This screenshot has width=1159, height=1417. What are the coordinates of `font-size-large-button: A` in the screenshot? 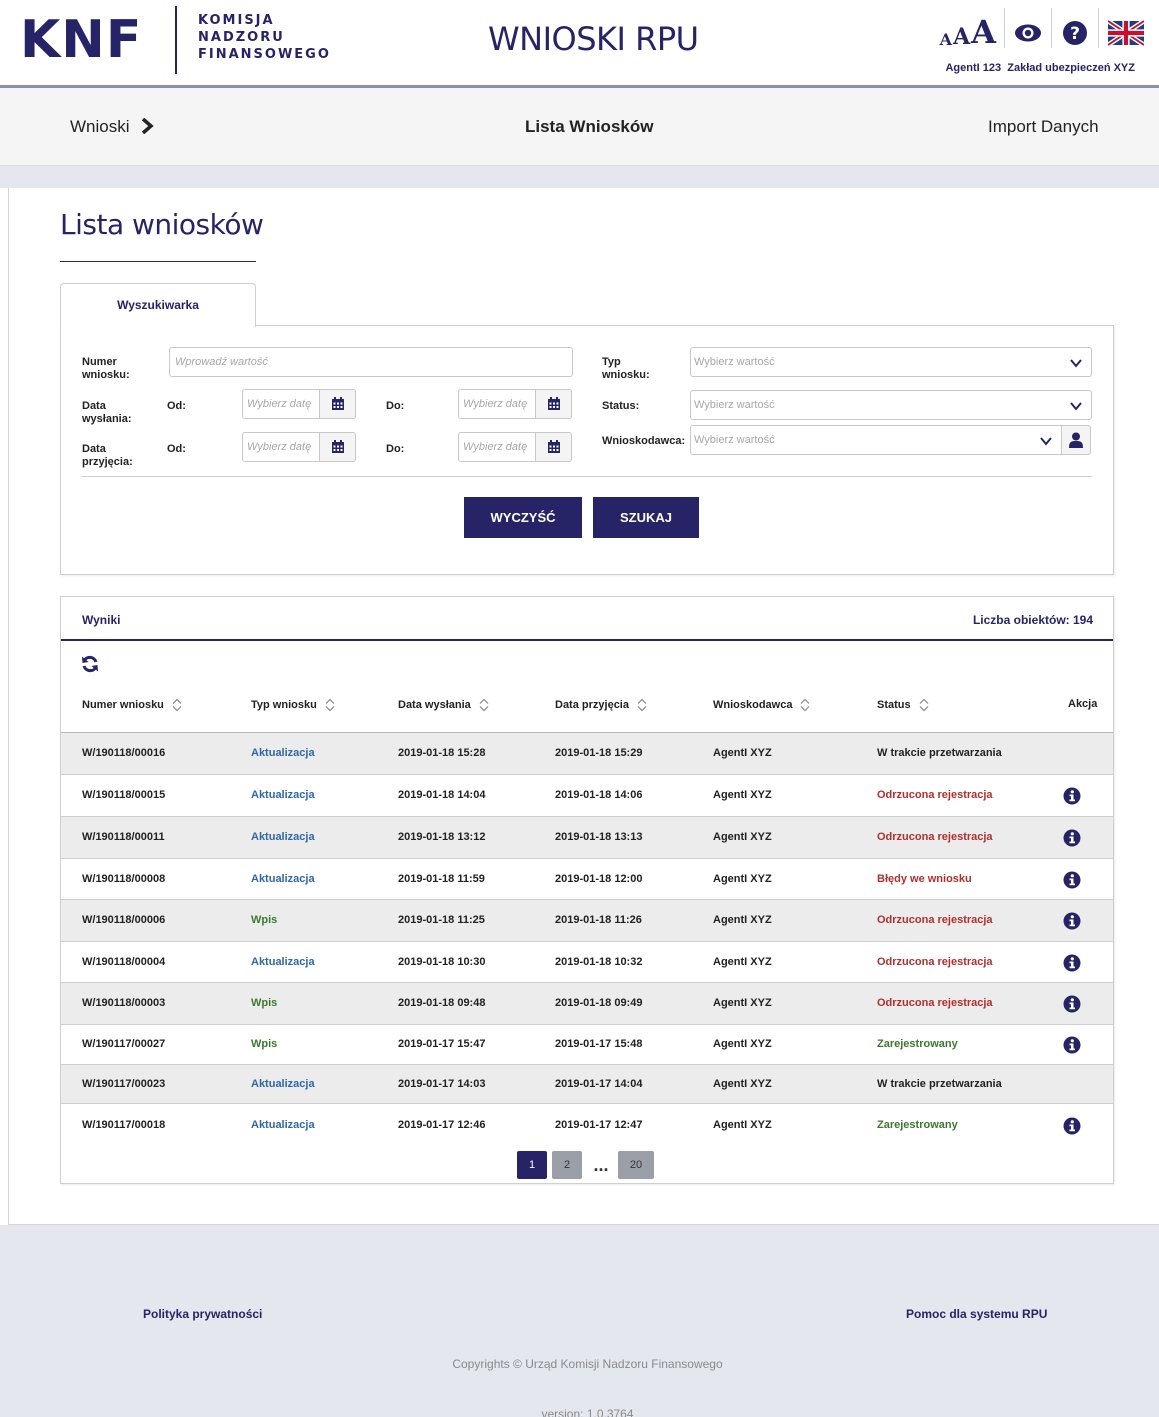 It's located at (983, 32).